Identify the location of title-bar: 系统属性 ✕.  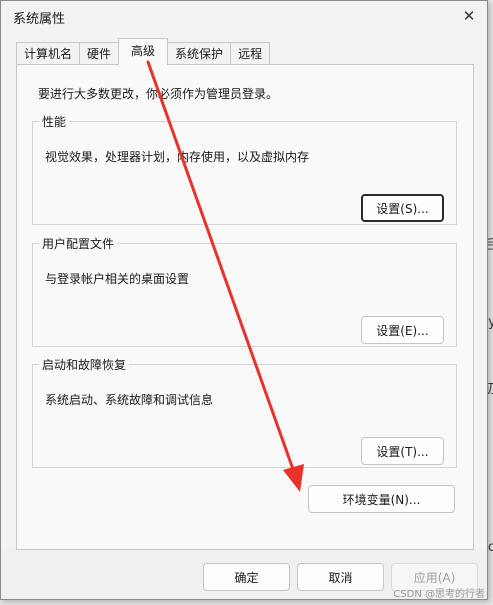
(244, 16).